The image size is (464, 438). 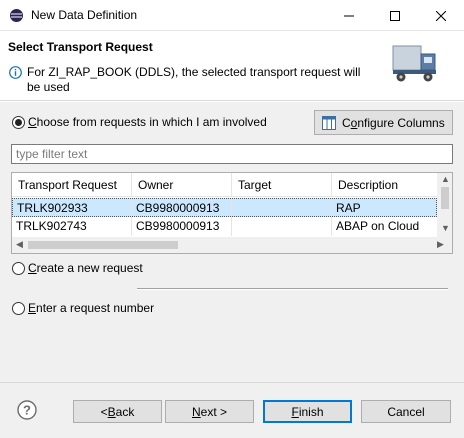 What do you see at coordinates (18, 268) in the screenshot?
I see `radio-create-request` at bounding box center [18, 268].